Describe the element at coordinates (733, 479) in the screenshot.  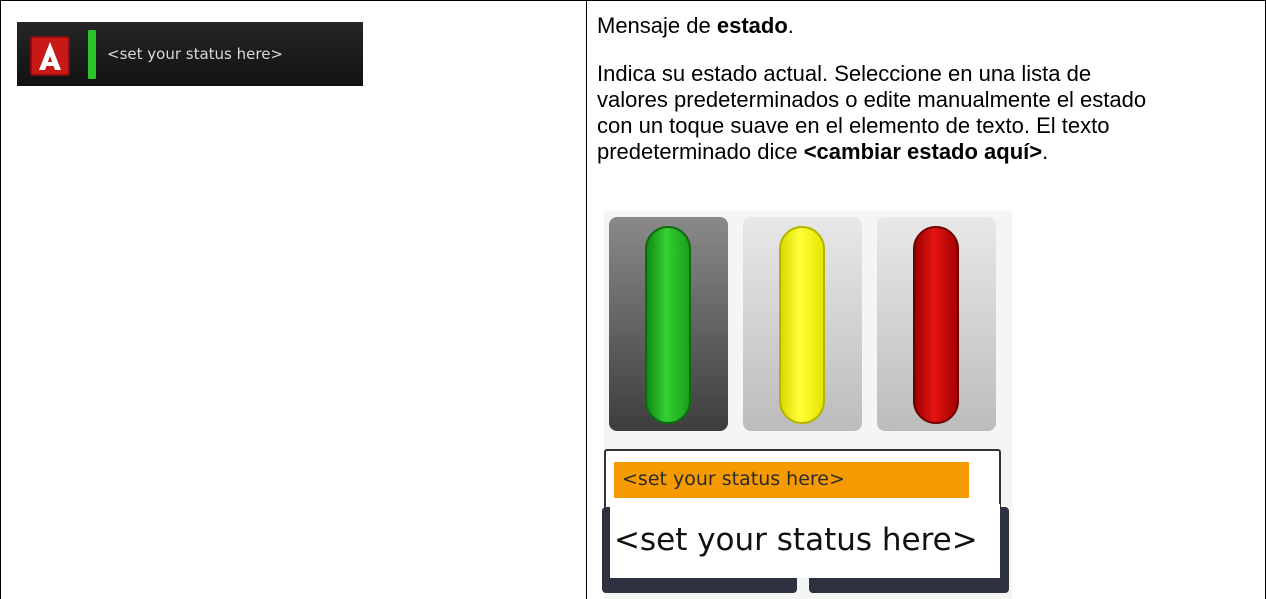
I see `dropdown-option-label: <set your status here>` at that location.